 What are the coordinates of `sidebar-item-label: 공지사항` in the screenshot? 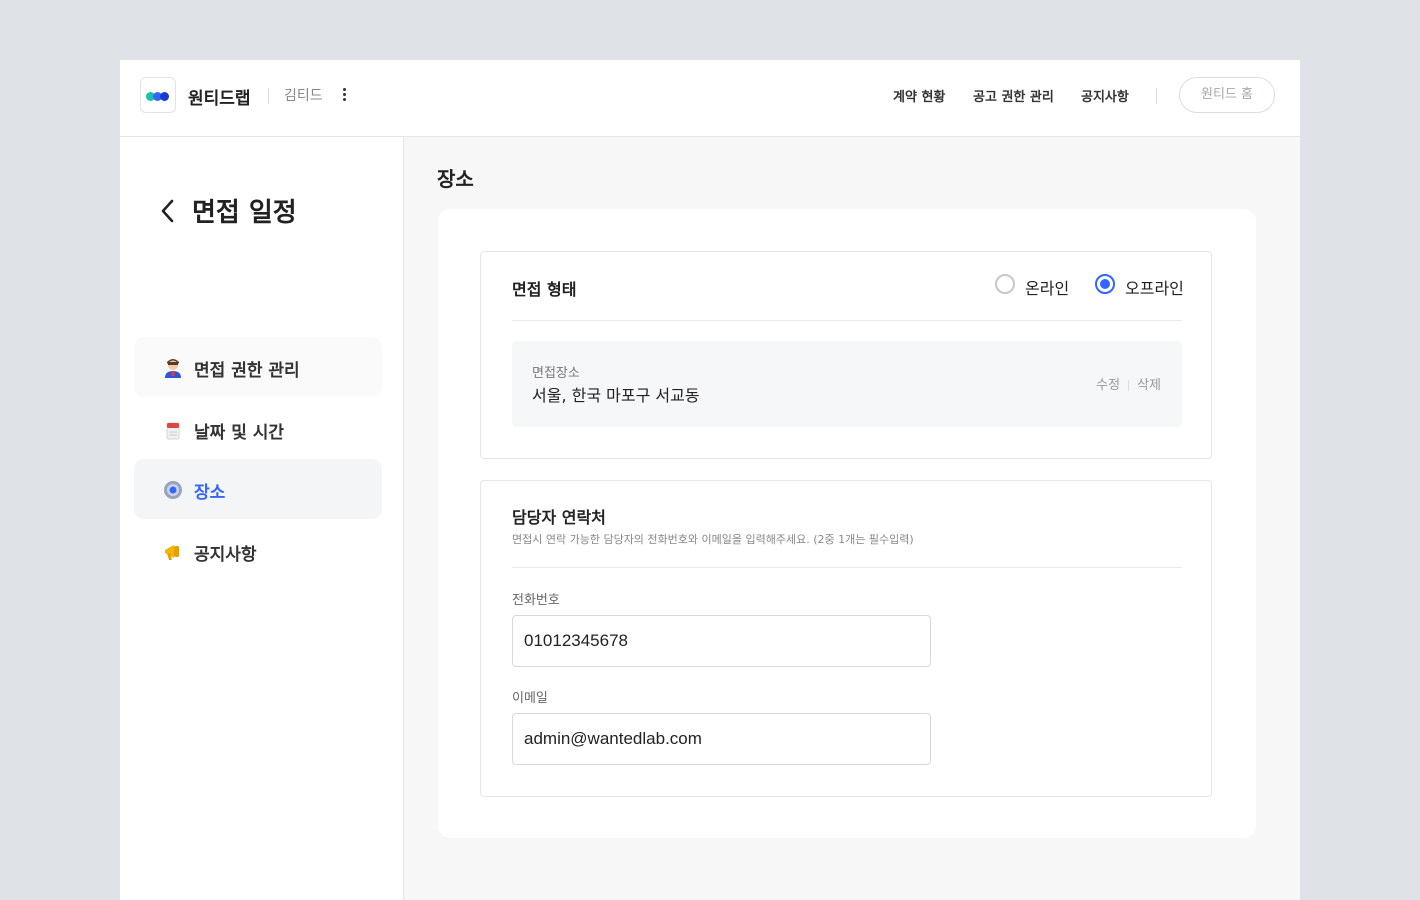 It's located at (225, 555).